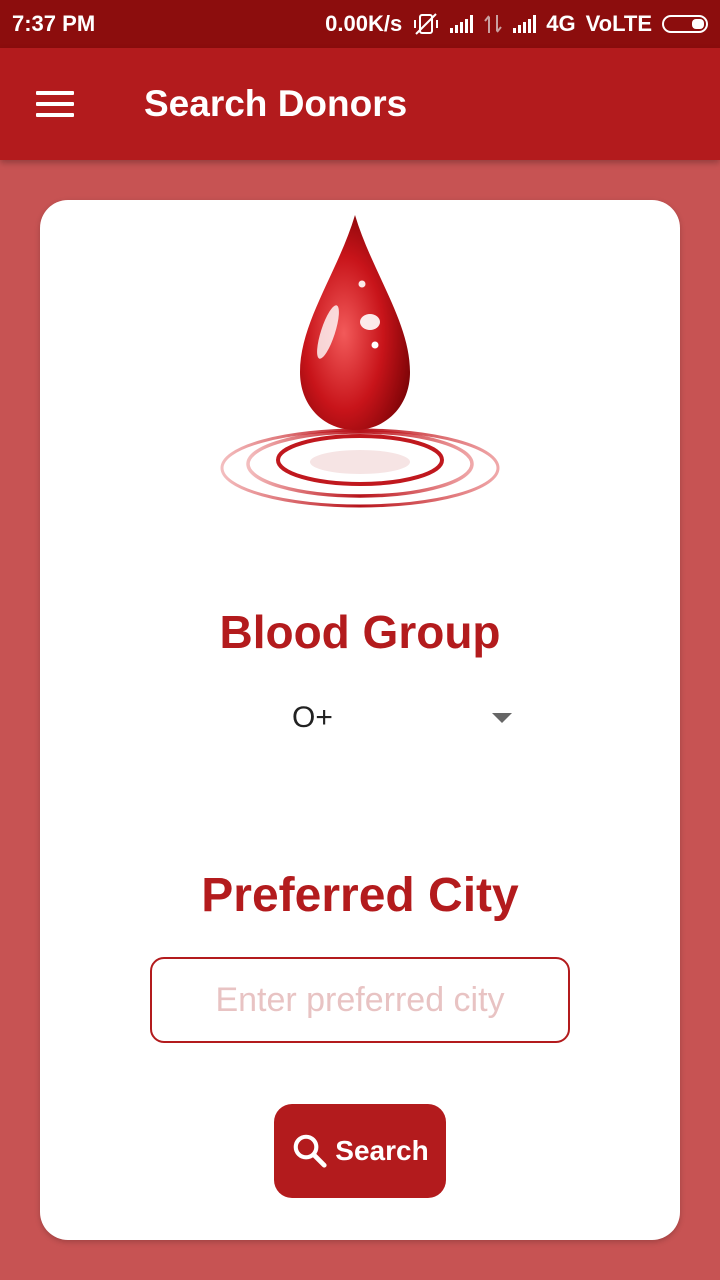 This screenshot has width=720, height=1280. I want to click on data-arrows-icon, so click(493, 24).